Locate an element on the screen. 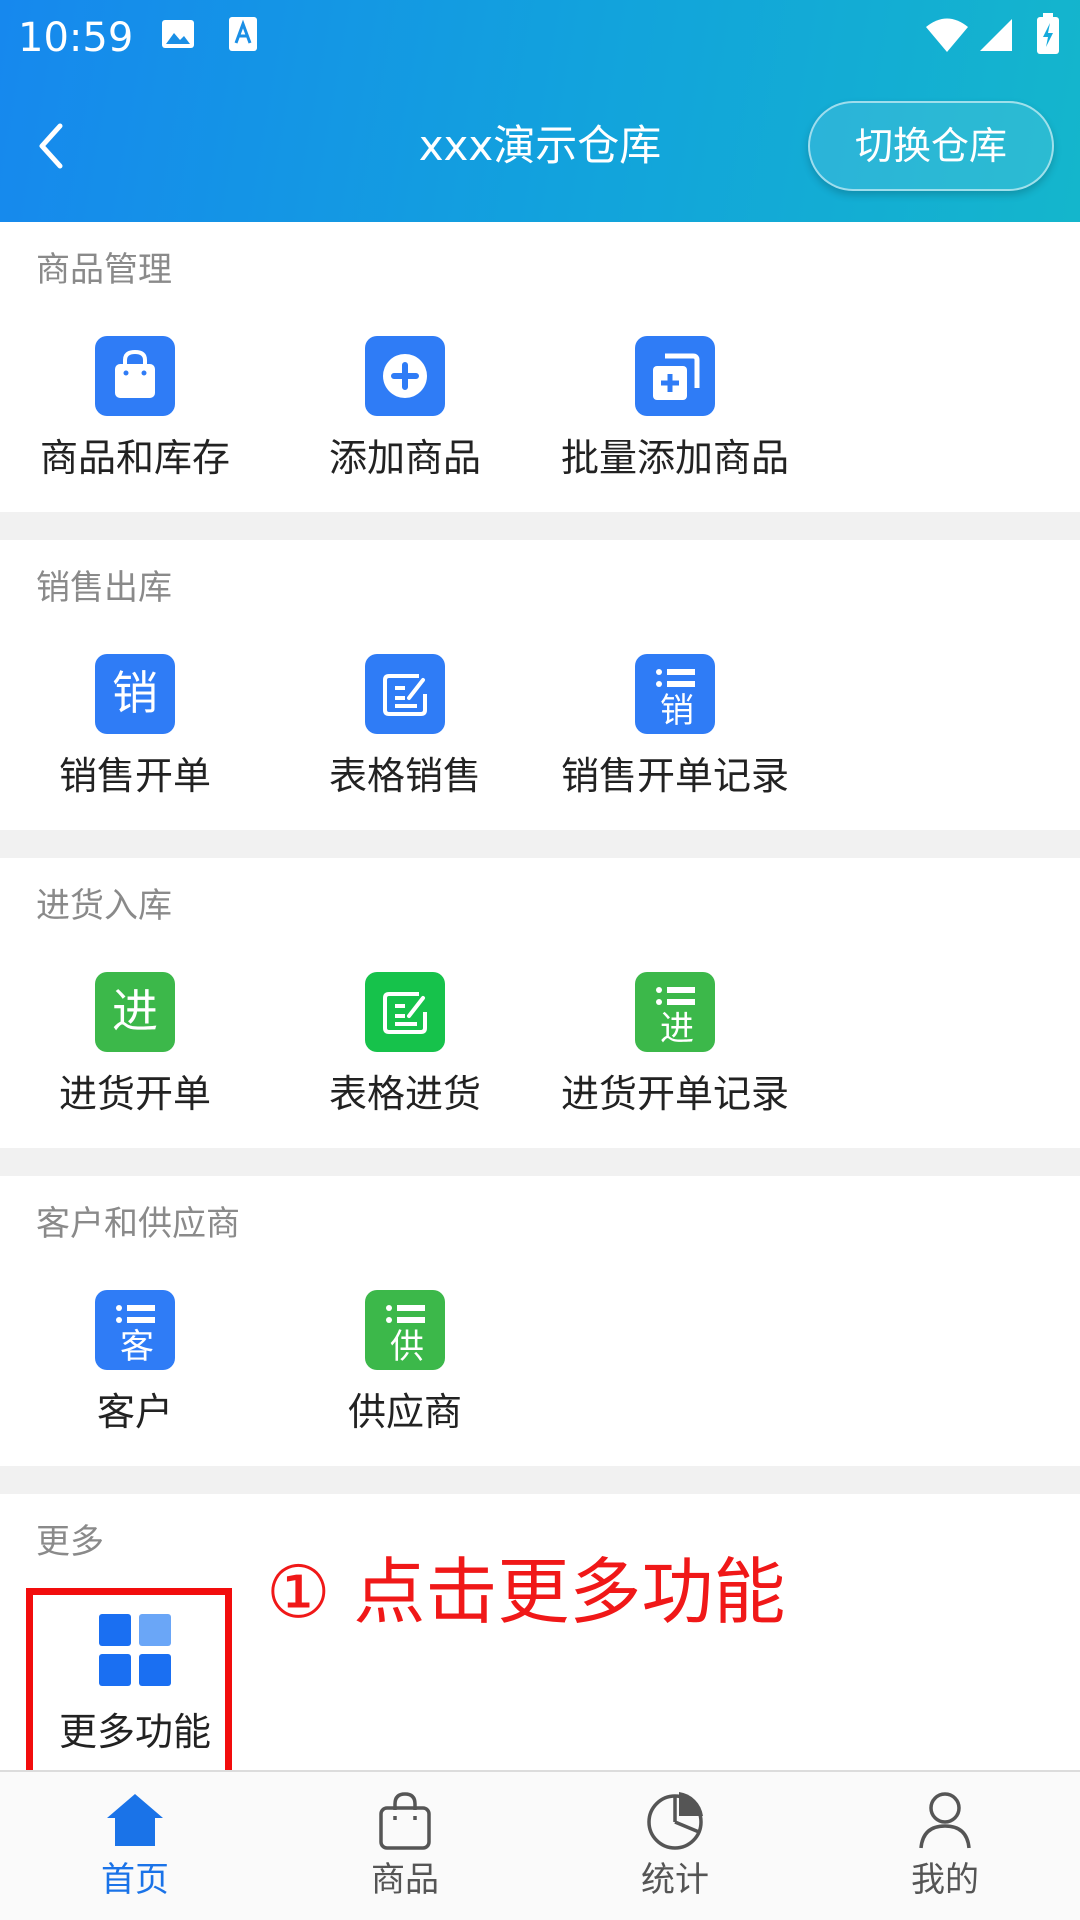 This screenshot has width=1080, height=1920. sales-record-button: 销 销售开单记录 is located at coordinates (675, 729).